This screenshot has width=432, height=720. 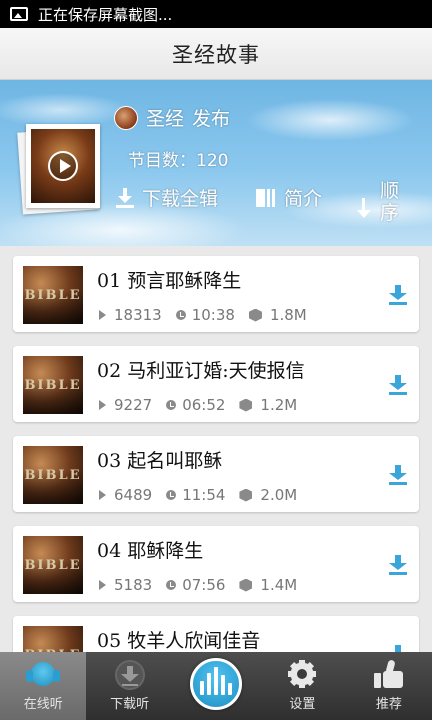 What do you see at coordinates (204, 405) in the screenshot?
I see `duration: 06:52` at bounding box center [204, 405].